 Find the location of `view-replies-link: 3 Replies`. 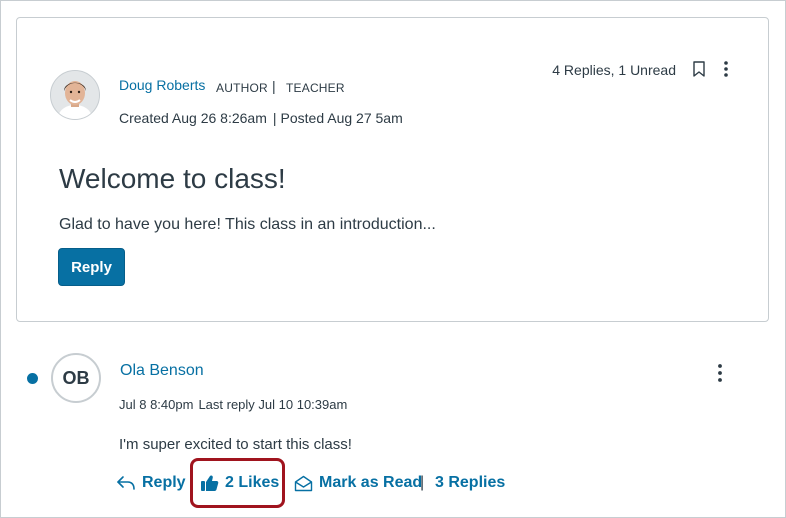

view-replies-link: 3 Replies is located at coordinates (470, 483).